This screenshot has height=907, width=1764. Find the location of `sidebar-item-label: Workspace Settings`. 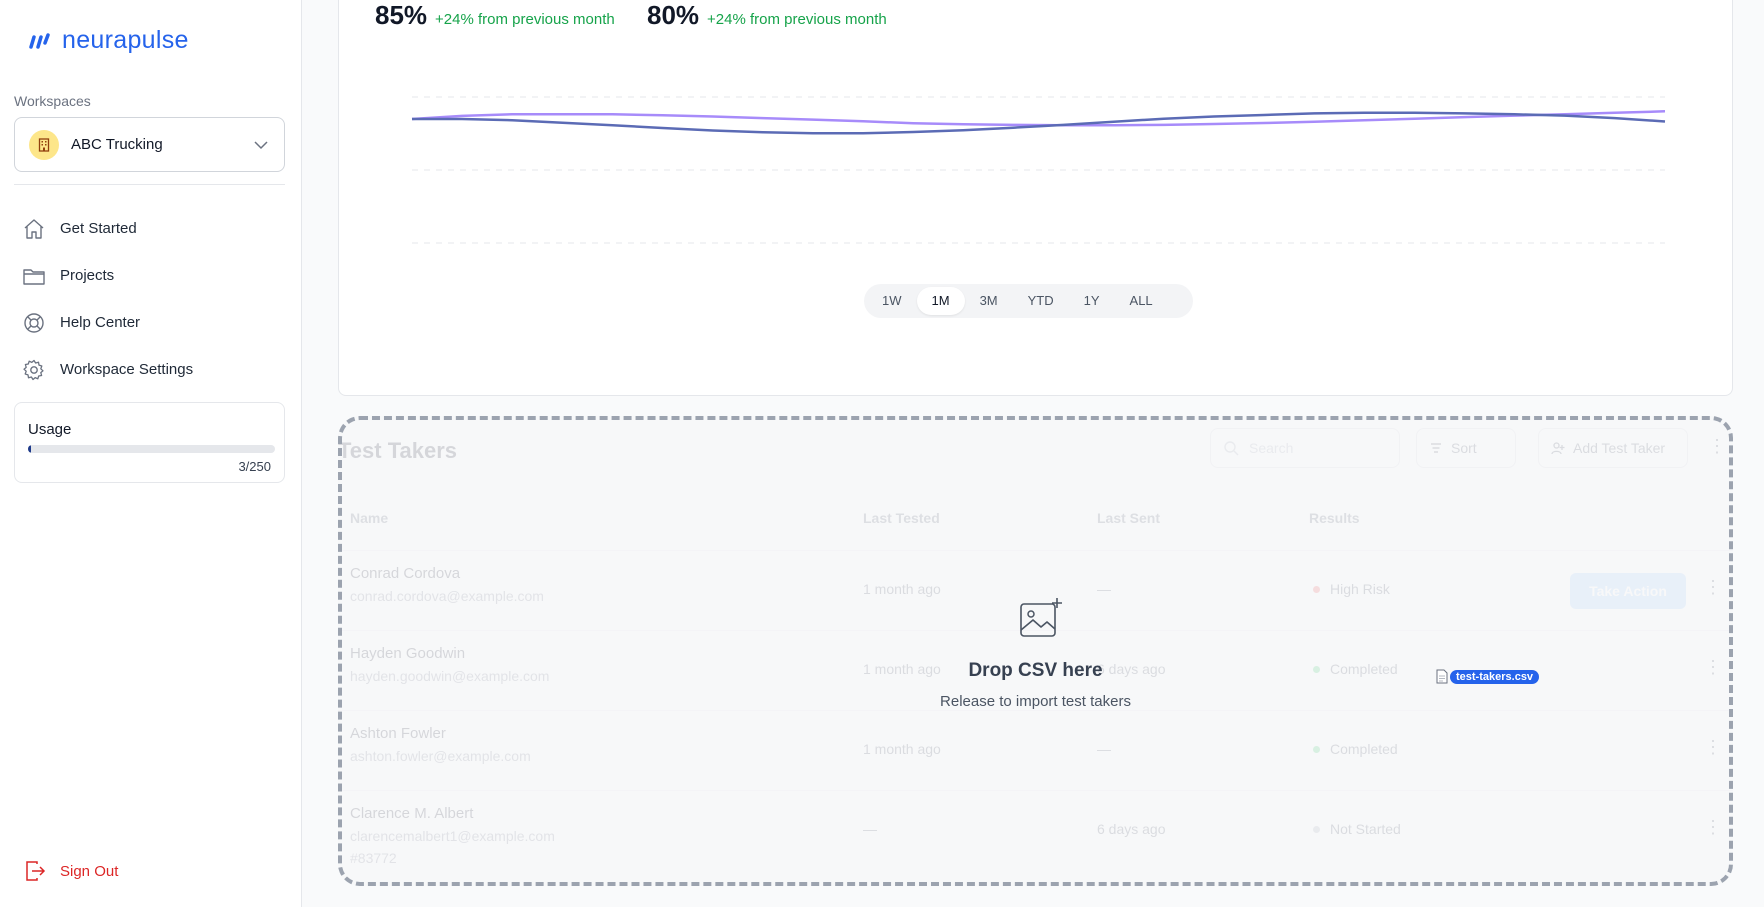

sidebar-item-label: Workspace Settings is located at coordinates (127, 369).